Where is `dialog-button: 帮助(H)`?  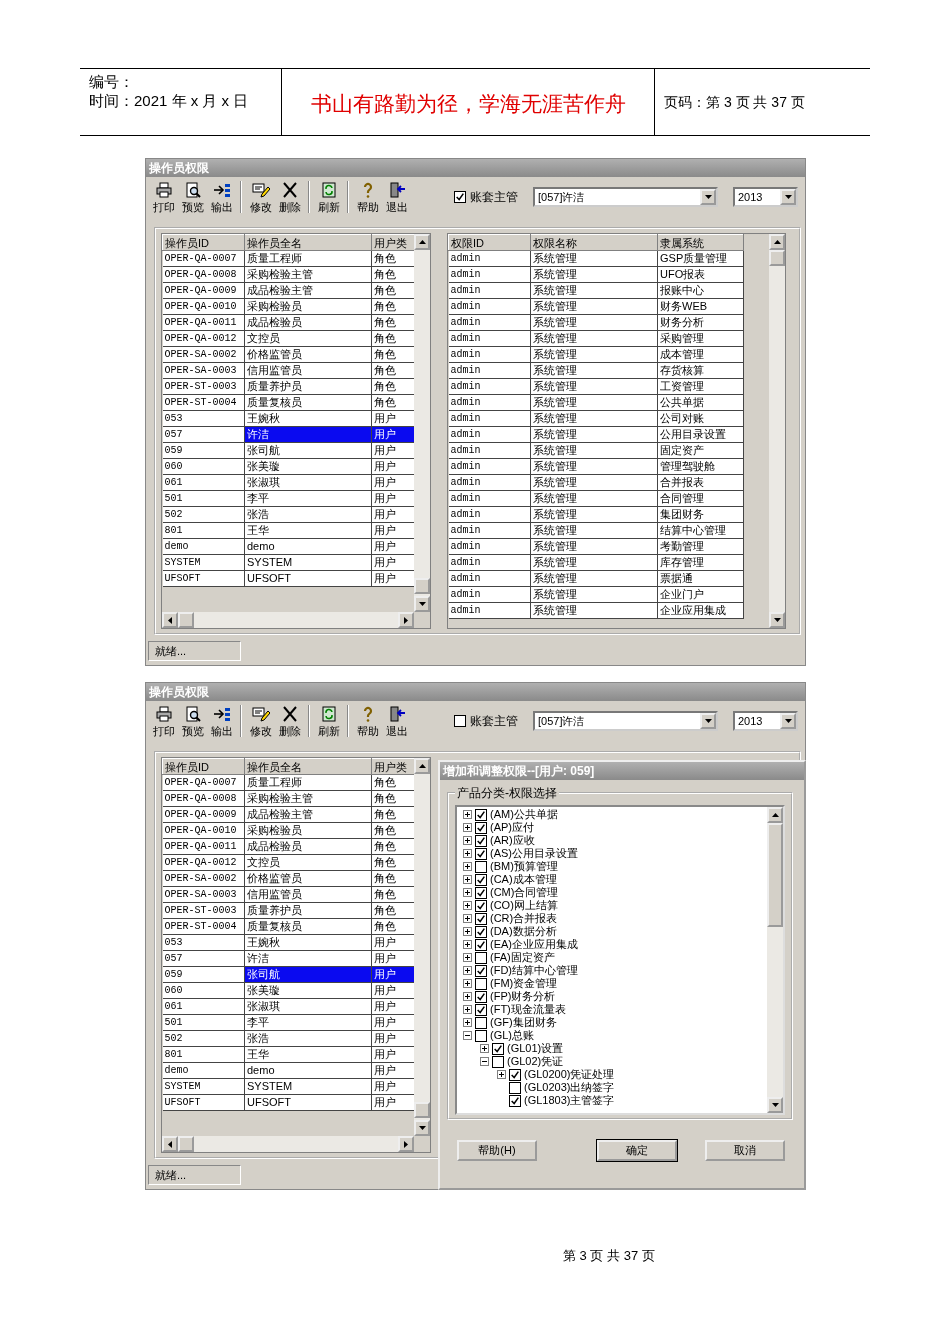 dialog-button: 帮助(H) is located at coordinates (497, 1150).